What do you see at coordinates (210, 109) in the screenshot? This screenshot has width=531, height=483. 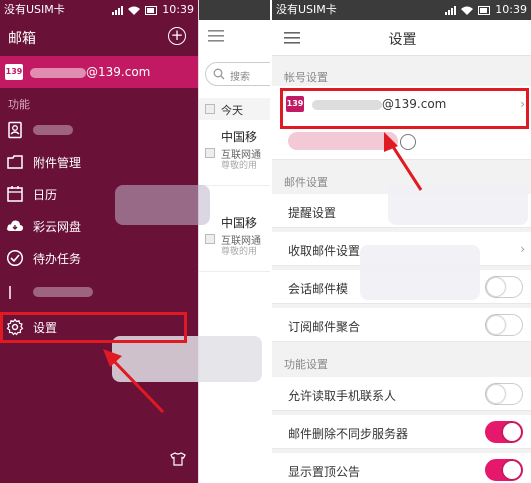 I see `group-checkbox` at bounding box center [210, 109].